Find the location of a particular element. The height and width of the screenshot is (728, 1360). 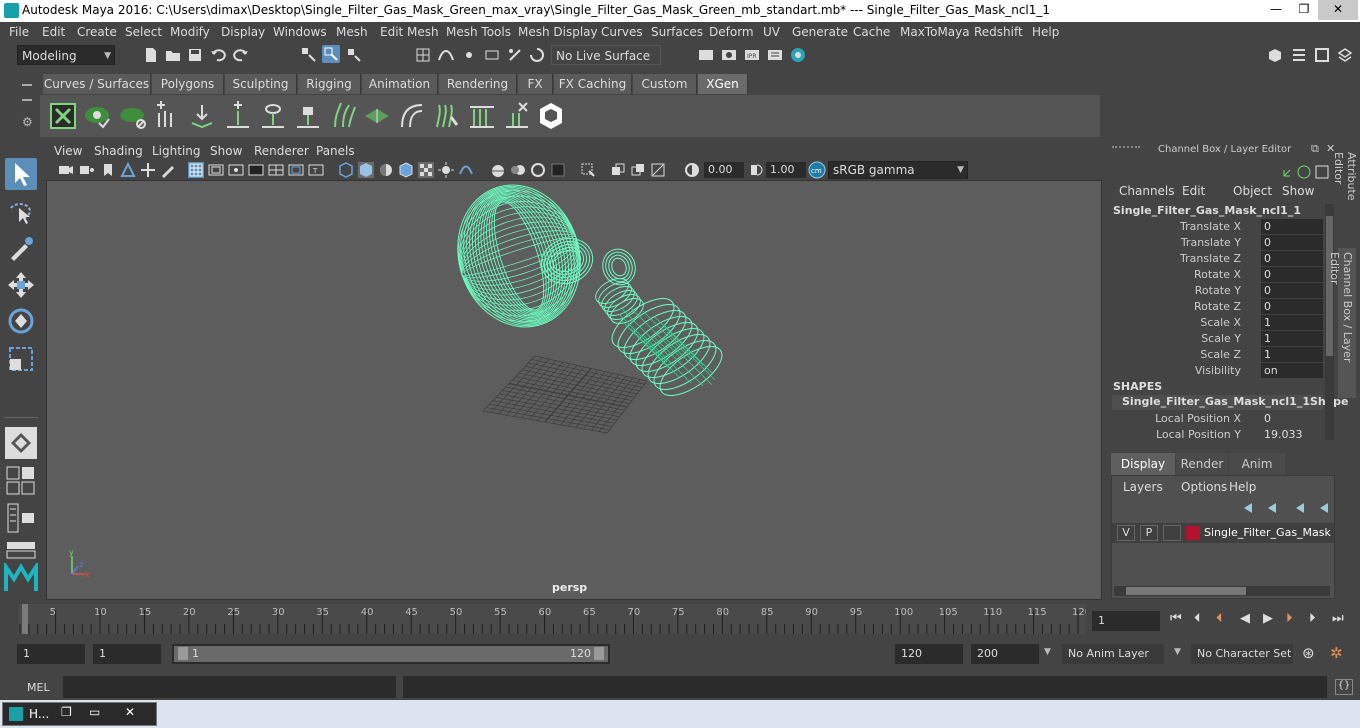

hypershade-icon is located at coordinates (798, 55).